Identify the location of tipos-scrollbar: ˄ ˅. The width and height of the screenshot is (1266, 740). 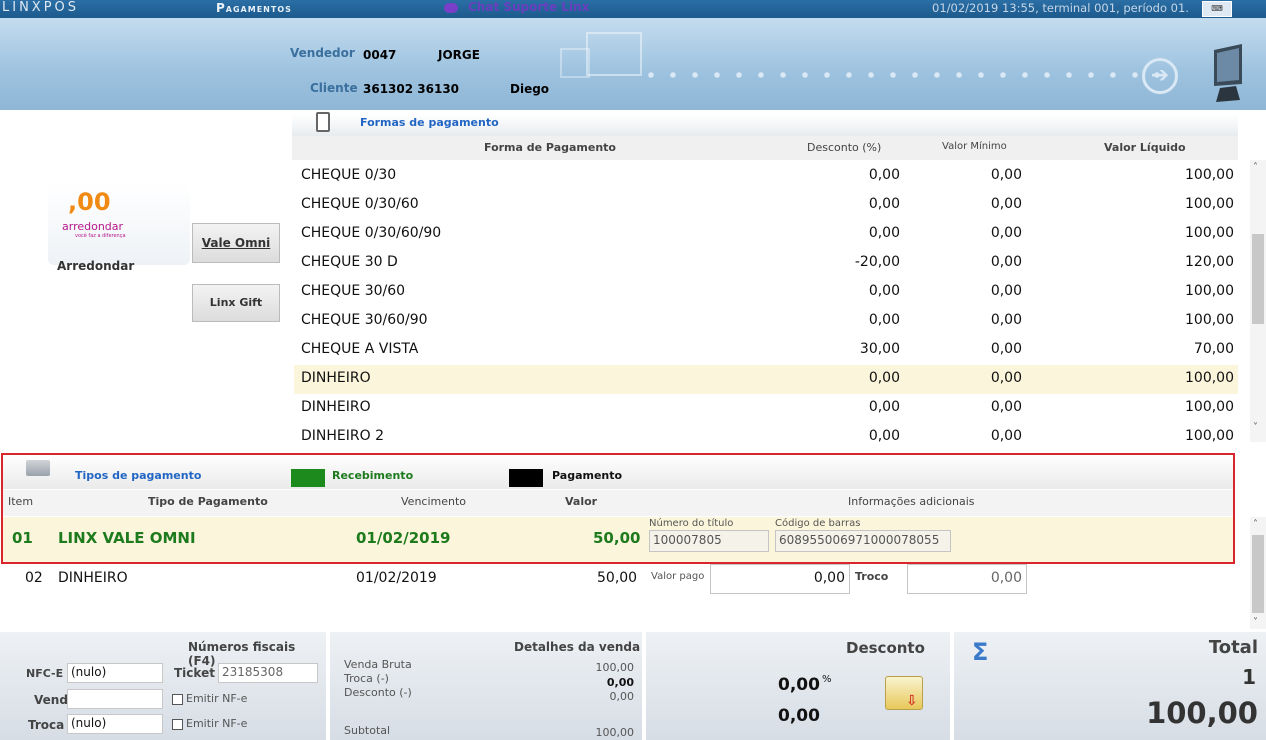
(1258, 573).